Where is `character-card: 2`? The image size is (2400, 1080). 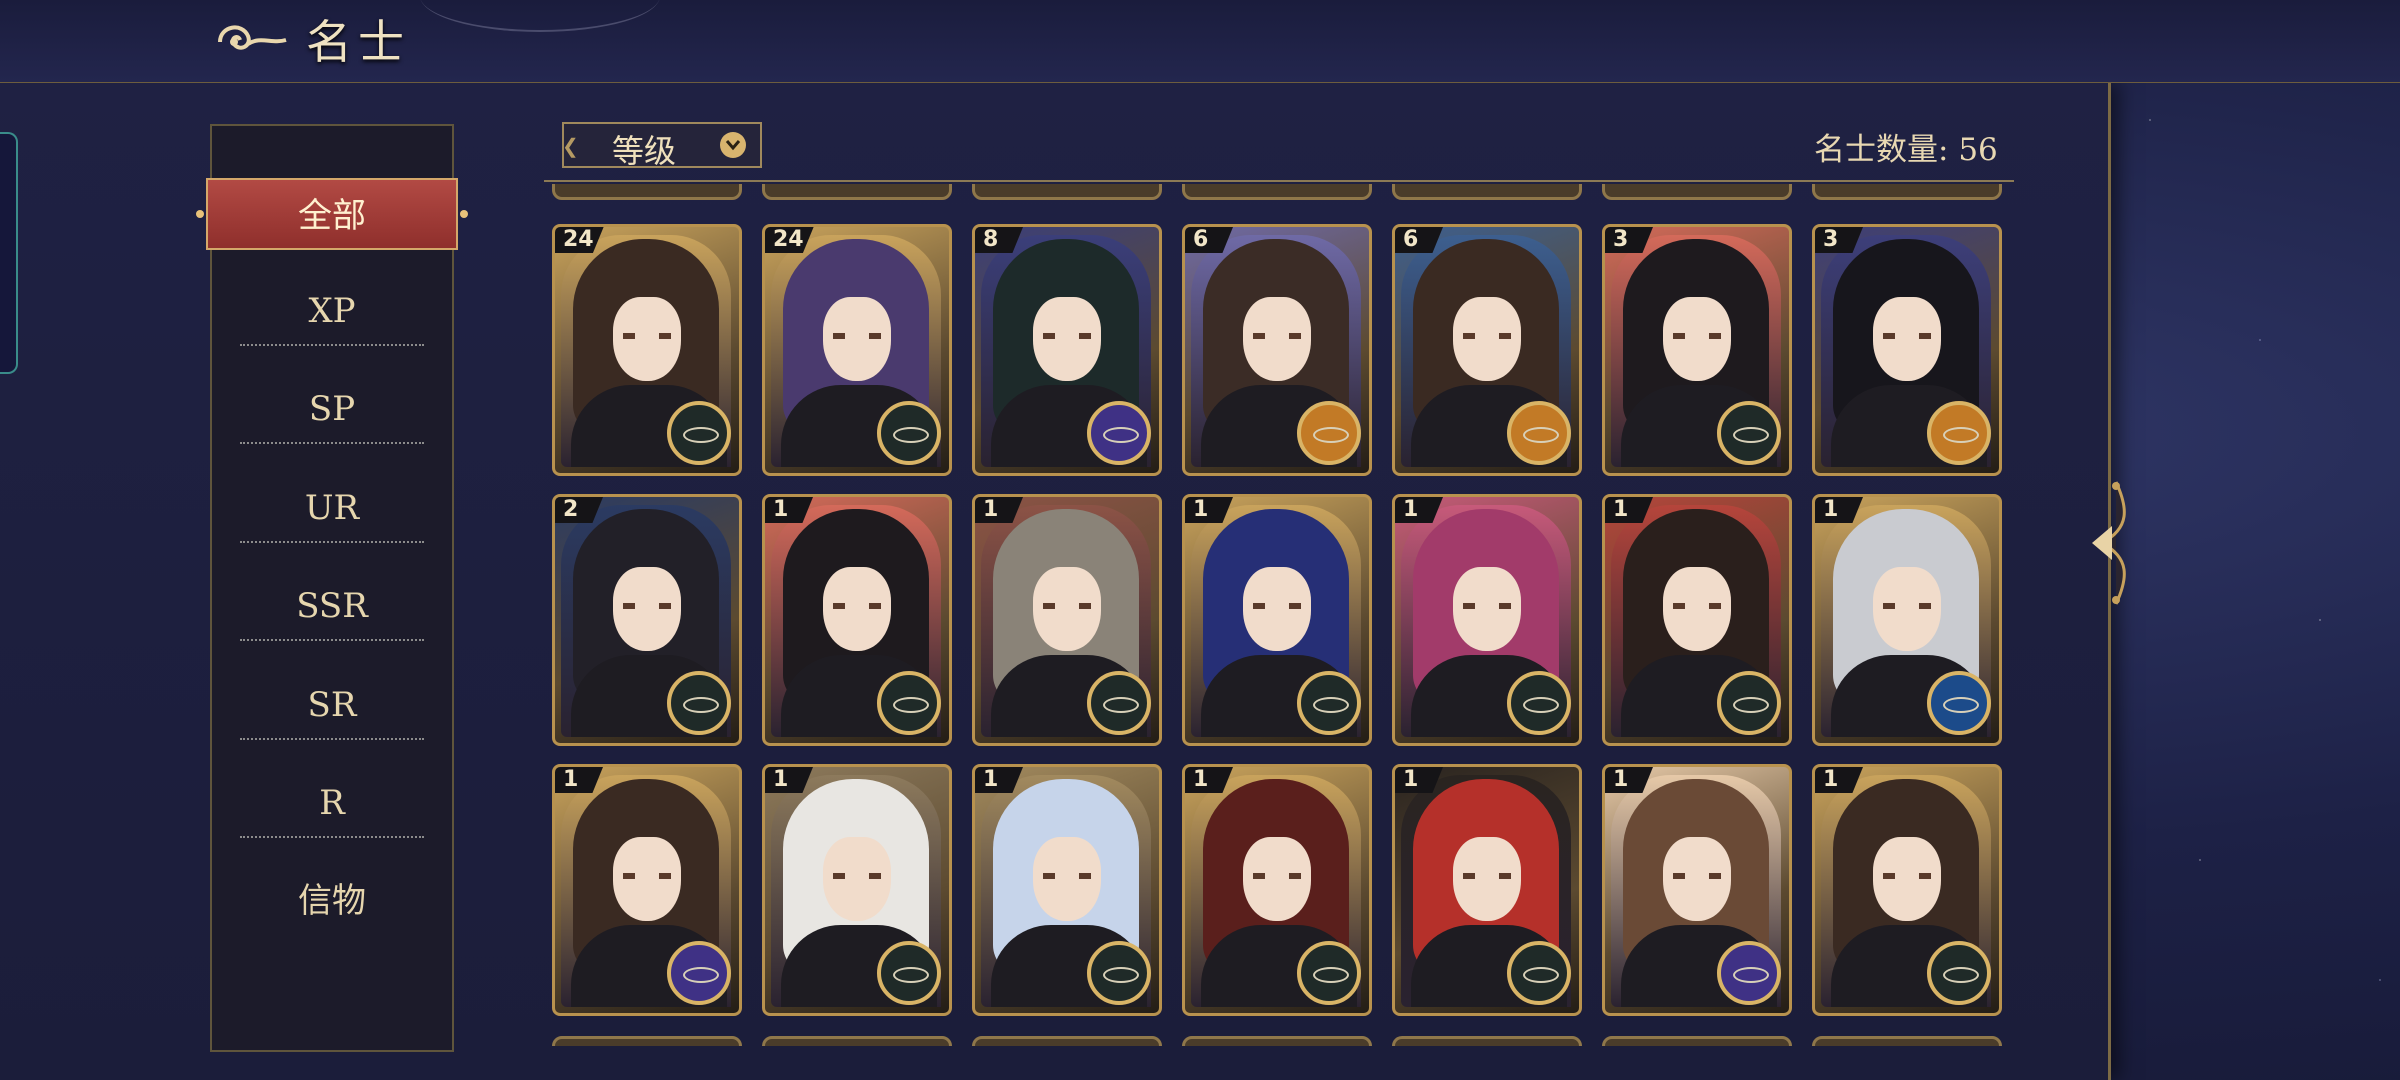 character-card: 2 is located at coordinates (647, 620).